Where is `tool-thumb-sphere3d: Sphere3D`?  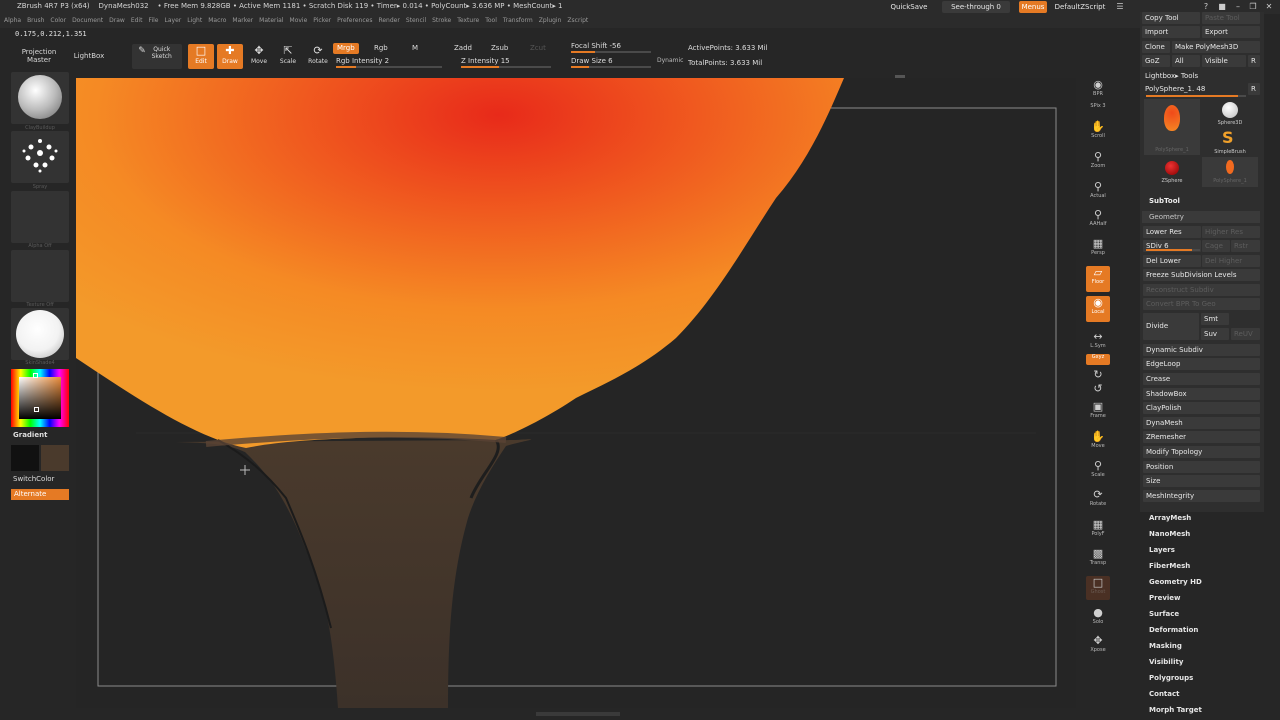 tool-thumb-sphere3d: Sphere3D is located at coordinates (1230, 113).